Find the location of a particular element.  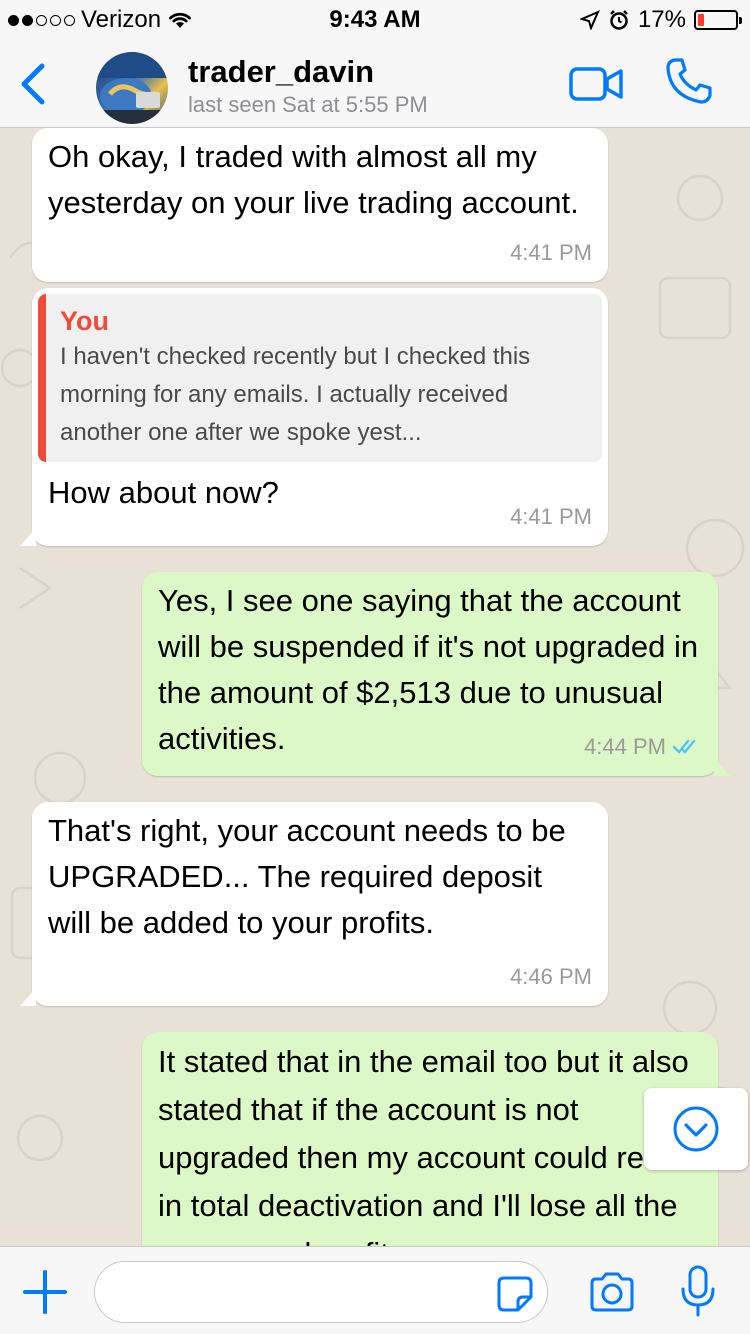

phone-icon is located at coordinates (689, 81).